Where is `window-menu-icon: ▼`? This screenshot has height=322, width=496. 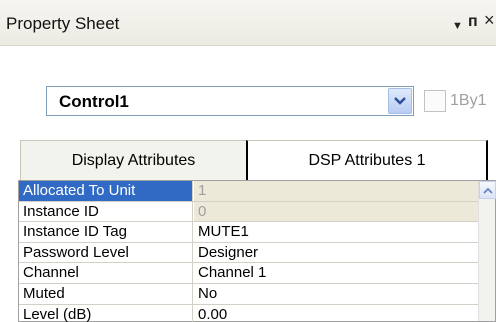 window-menu-icon: ▼ is located at coordinates (457, 26).